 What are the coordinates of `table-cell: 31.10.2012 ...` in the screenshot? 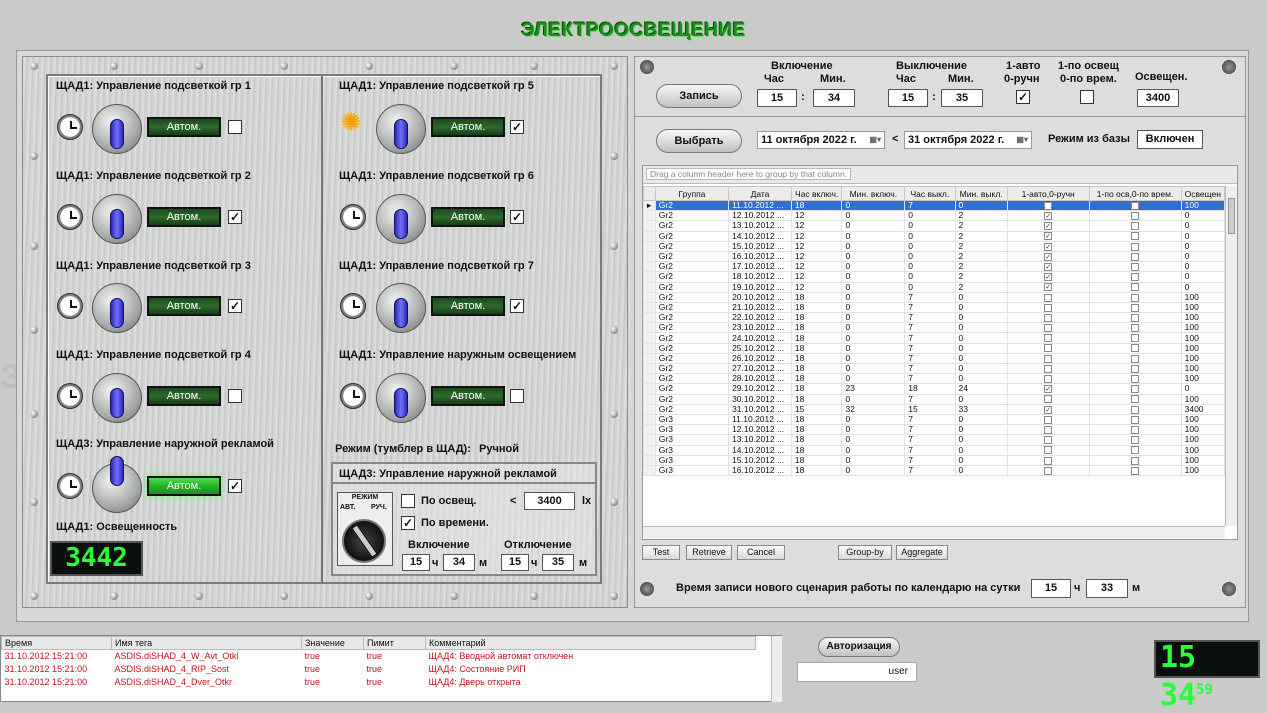 It's located at (760, 409).